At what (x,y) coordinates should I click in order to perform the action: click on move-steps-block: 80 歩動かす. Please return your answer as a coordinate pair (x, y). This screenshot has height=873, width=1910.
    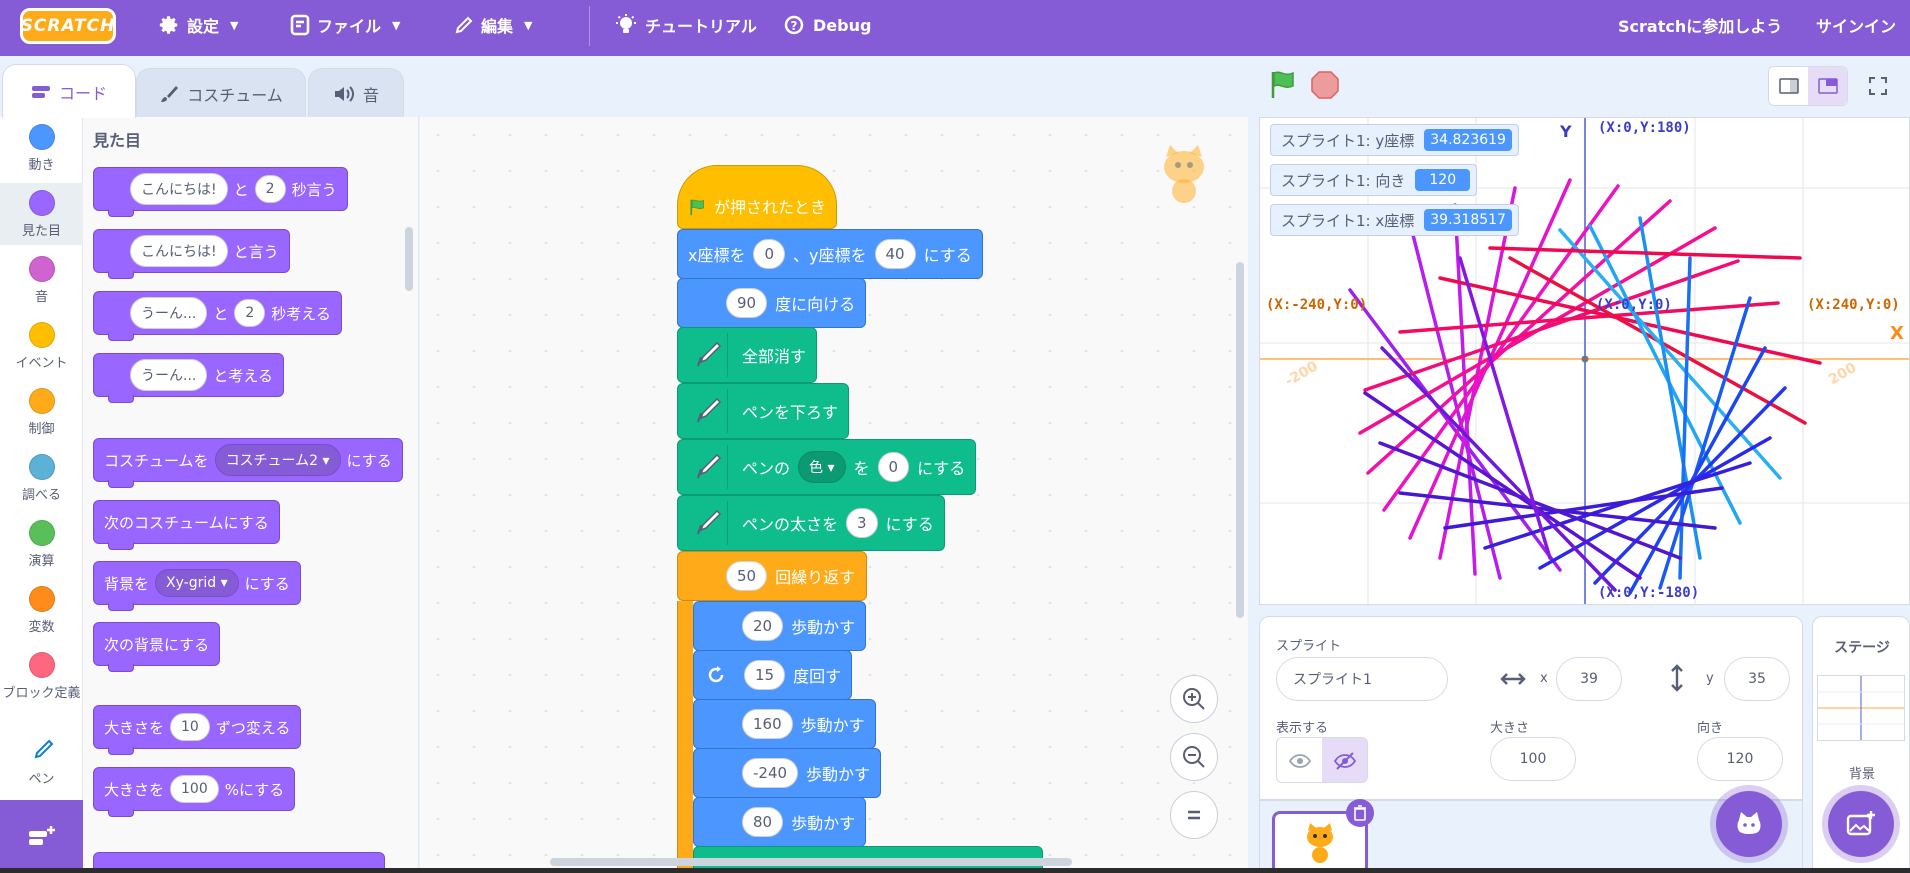
    Looking at the image, I should click on (780, 822).